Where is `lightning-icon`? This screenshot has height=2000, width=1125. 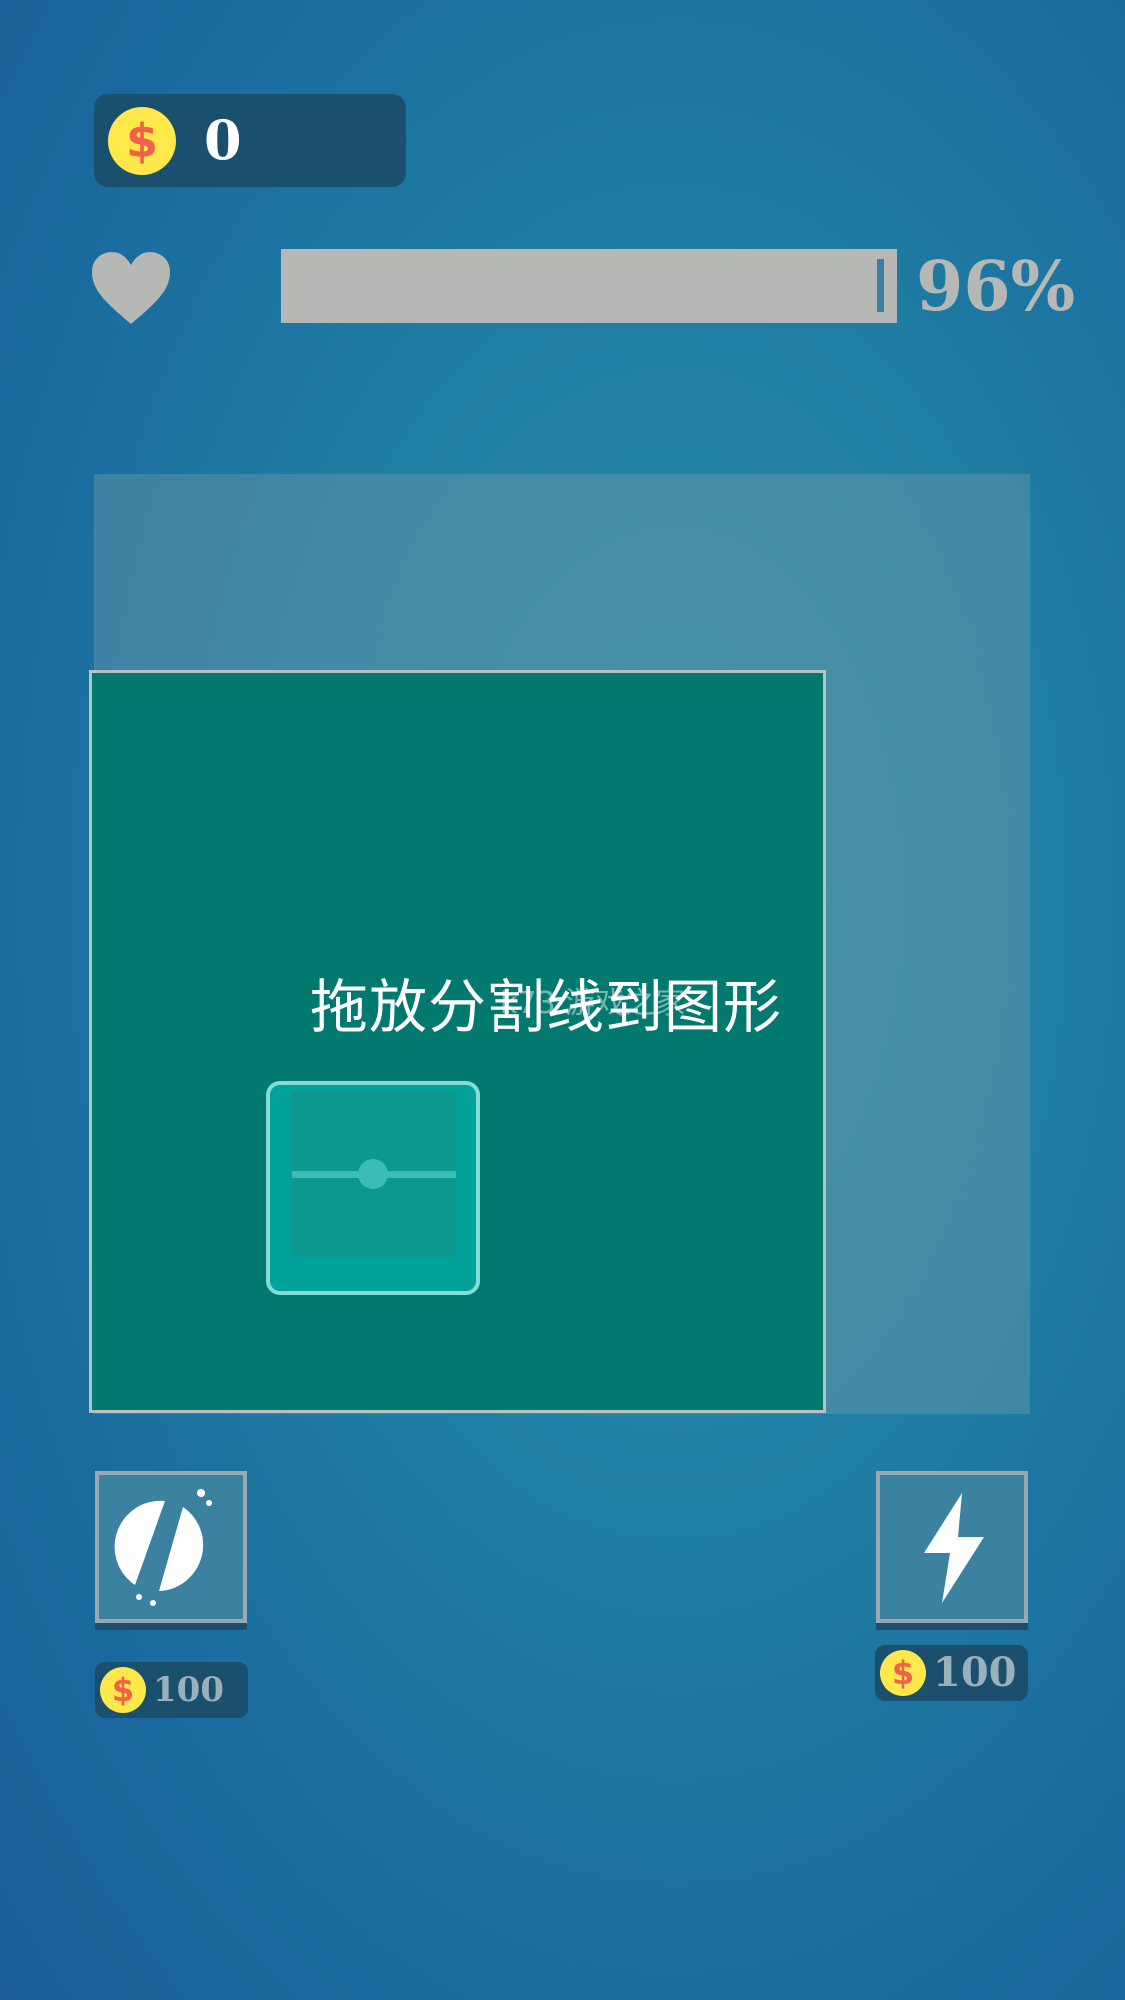
lightning-icon is located at coordinates (954, 1548).